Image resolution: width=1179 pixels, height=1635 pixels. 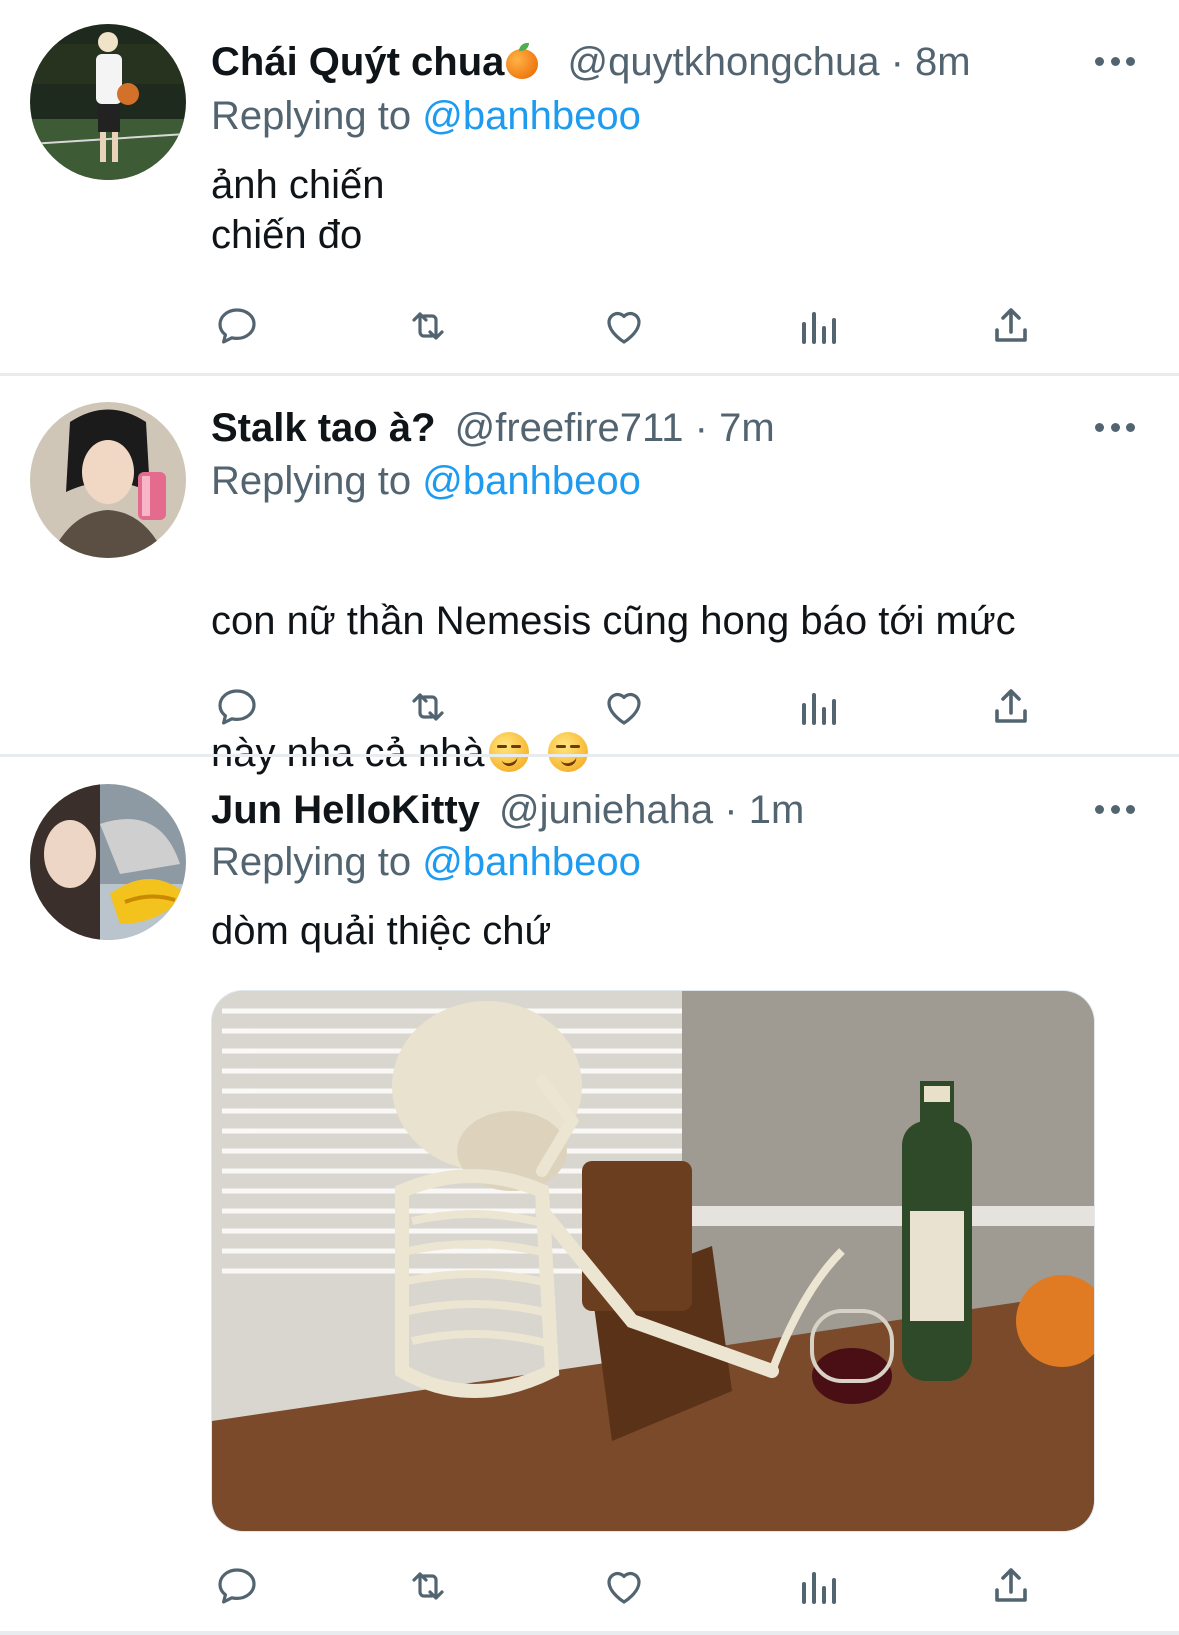 I want to click on orange-fruit-icon, so click(x=522, y=61).